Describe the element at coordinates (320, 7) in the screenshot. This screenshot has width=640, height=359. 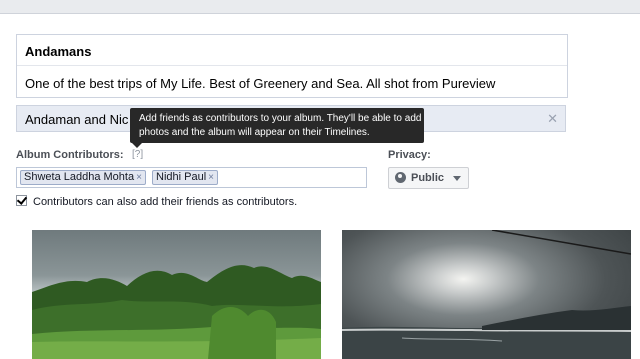
I see `top-bar` at that location.